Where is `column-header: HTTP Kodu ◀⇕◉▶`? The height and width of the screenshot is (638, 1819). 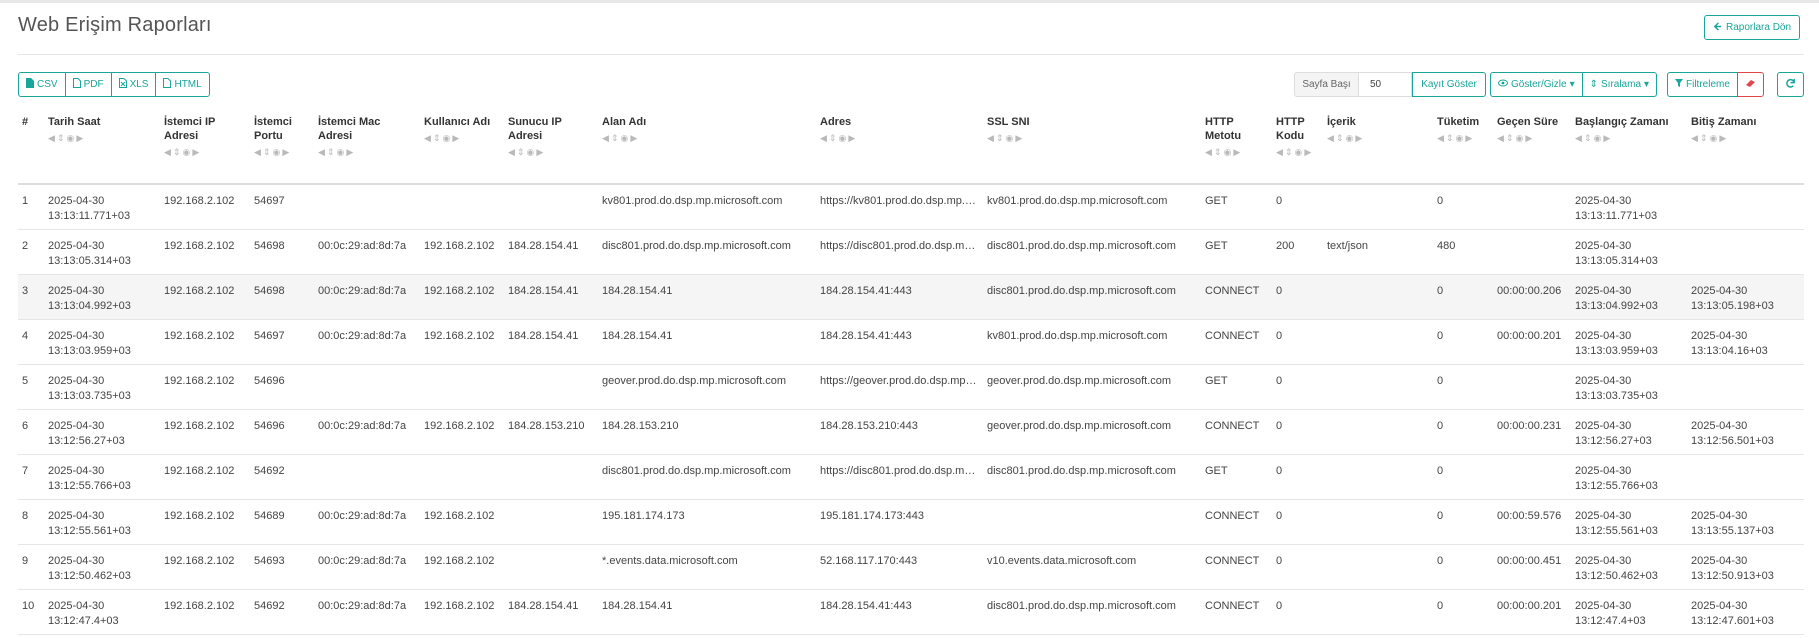
column-header: HTTP Kodu ◀⇕◉▶ is located at coordinates (1297, 145).